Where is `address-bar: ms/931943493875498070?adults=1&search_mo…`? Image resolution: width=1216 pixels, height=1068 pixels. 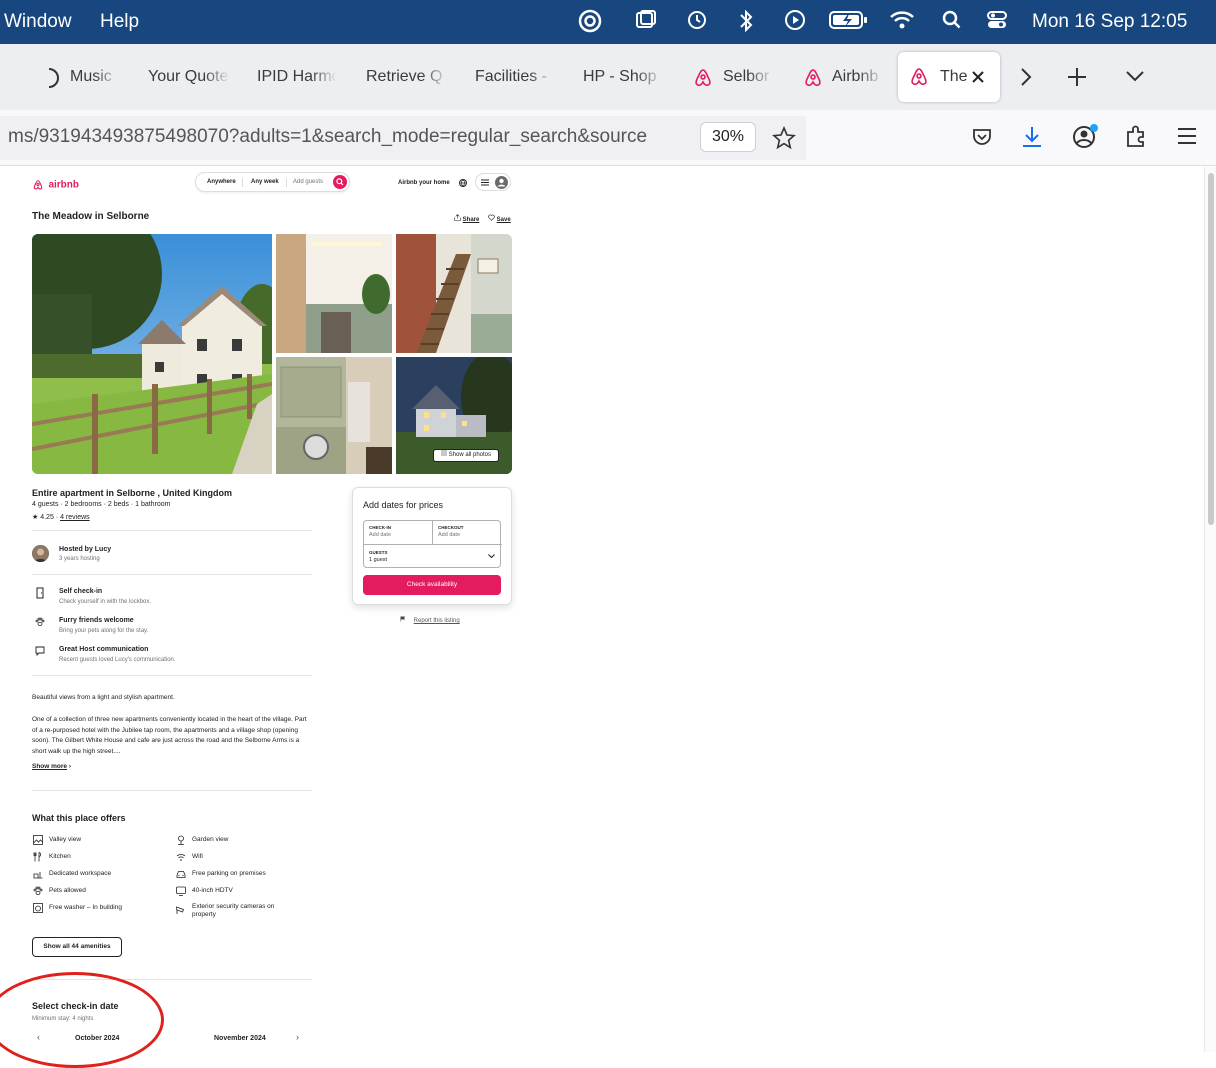
address-bar: ms/931943493875498070?adults=1&search_mo… is located at coordinates (403, 138).